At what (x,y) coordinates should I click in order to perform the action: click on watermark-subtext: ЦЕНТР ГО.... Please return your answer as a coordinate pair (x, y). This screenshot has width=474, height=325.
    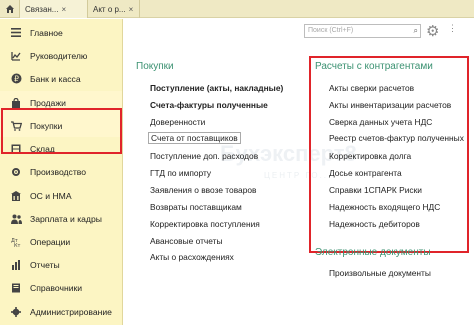
    Looking at the image, I should click on (298, 175).